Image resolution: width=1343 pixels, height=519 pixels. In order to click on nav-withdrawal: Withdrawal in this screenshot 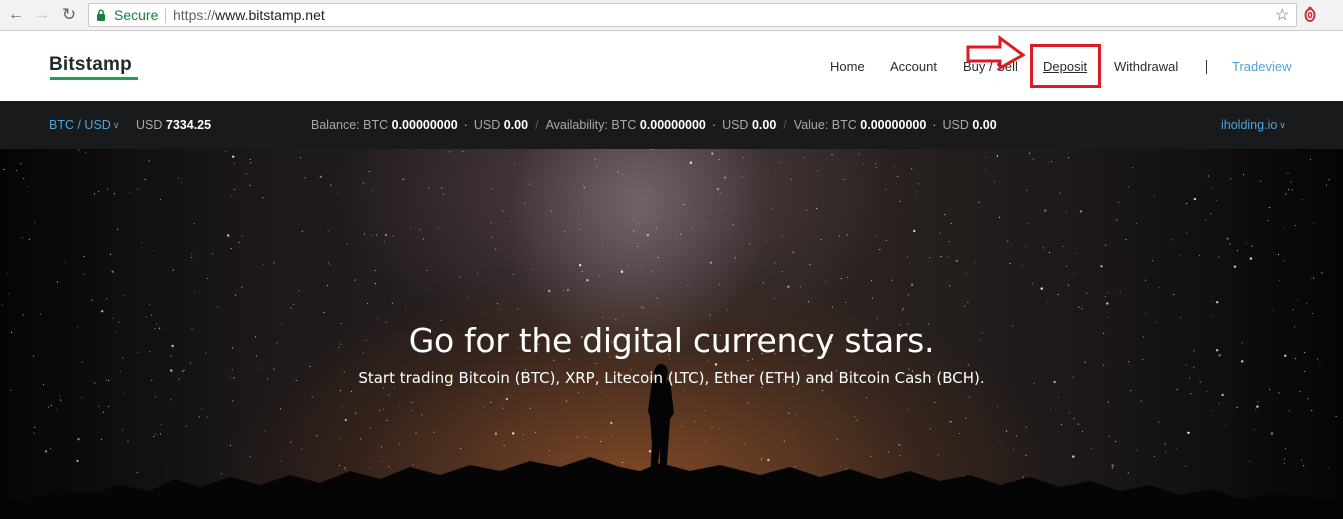, I will do `click(1146, 66)`.